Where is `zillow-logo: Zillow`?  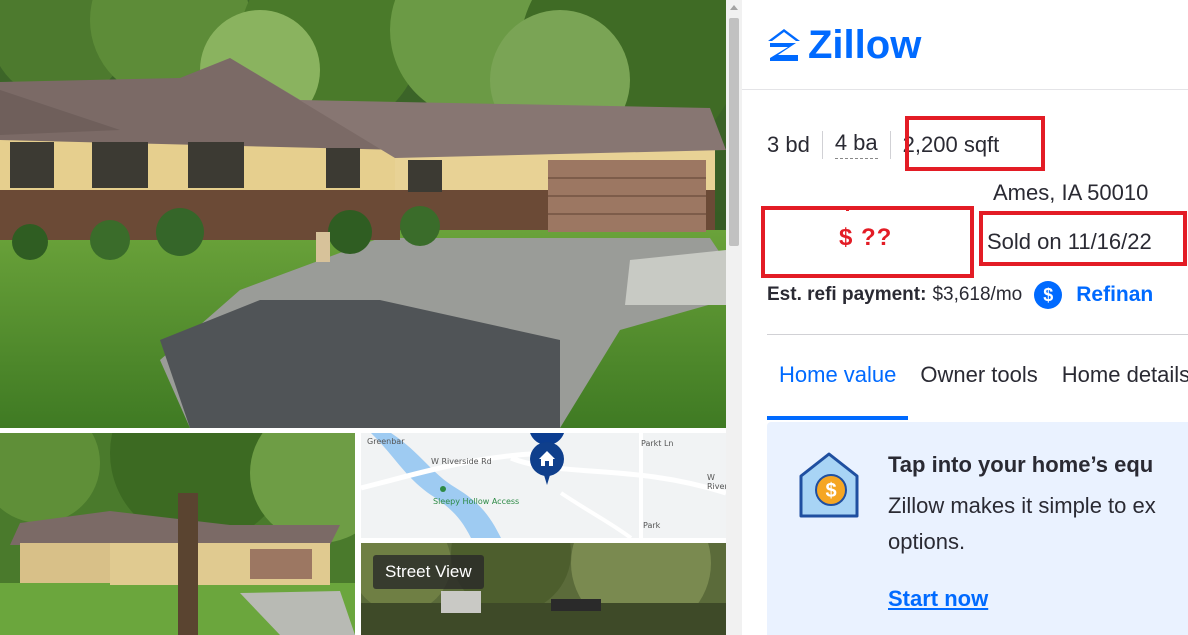
zillow-logo: Zillow is located at coordinates (843, 45).